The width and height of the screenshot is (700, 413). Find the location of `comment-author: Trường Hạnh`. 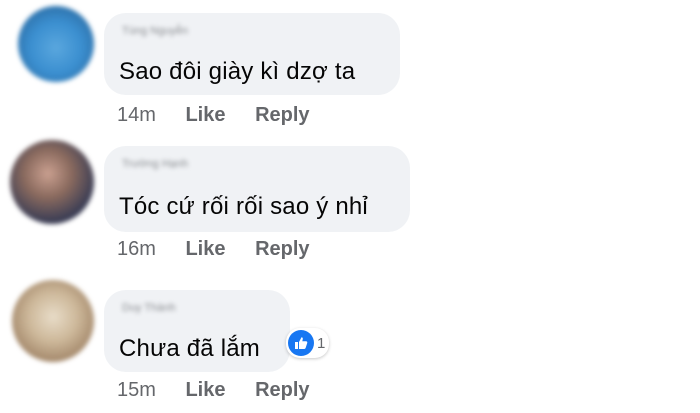

comment-author: Trường Hạnh is located at coordinates (155, 164).